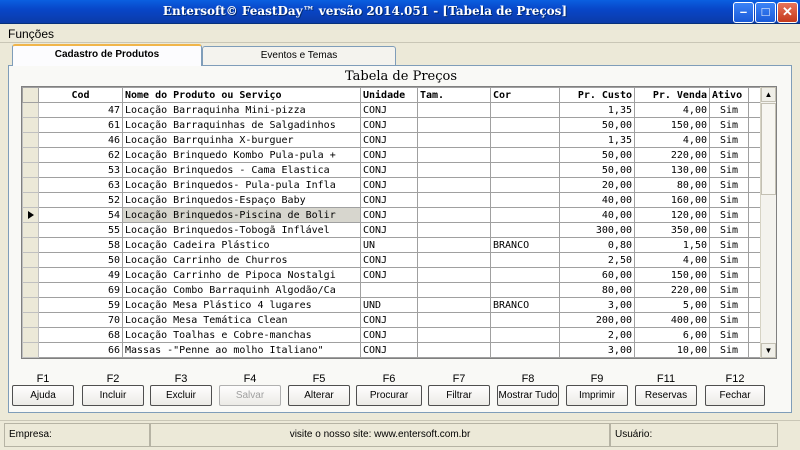 The height and width of the screenshot is (450, 800). I want to click on close-button: ✕, so click(787, 12).